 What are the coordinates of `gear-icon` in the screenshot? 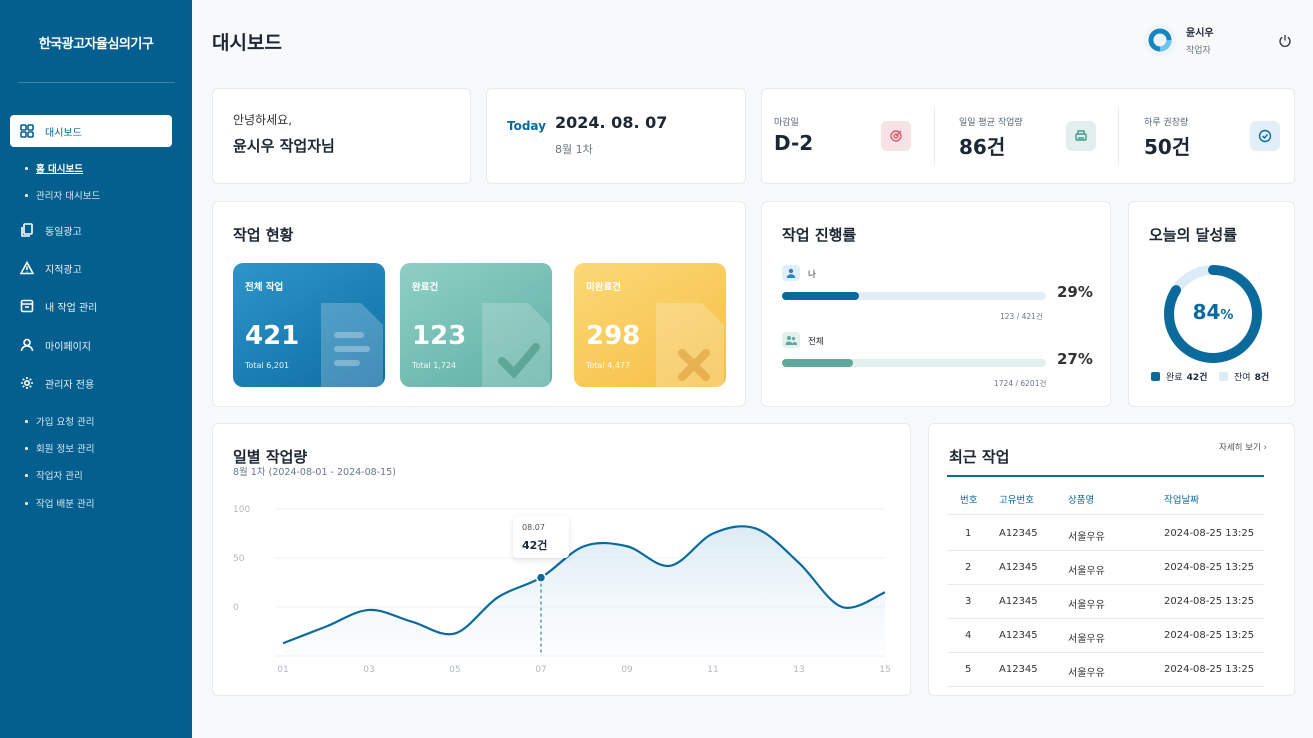 It's located at (27, 383).